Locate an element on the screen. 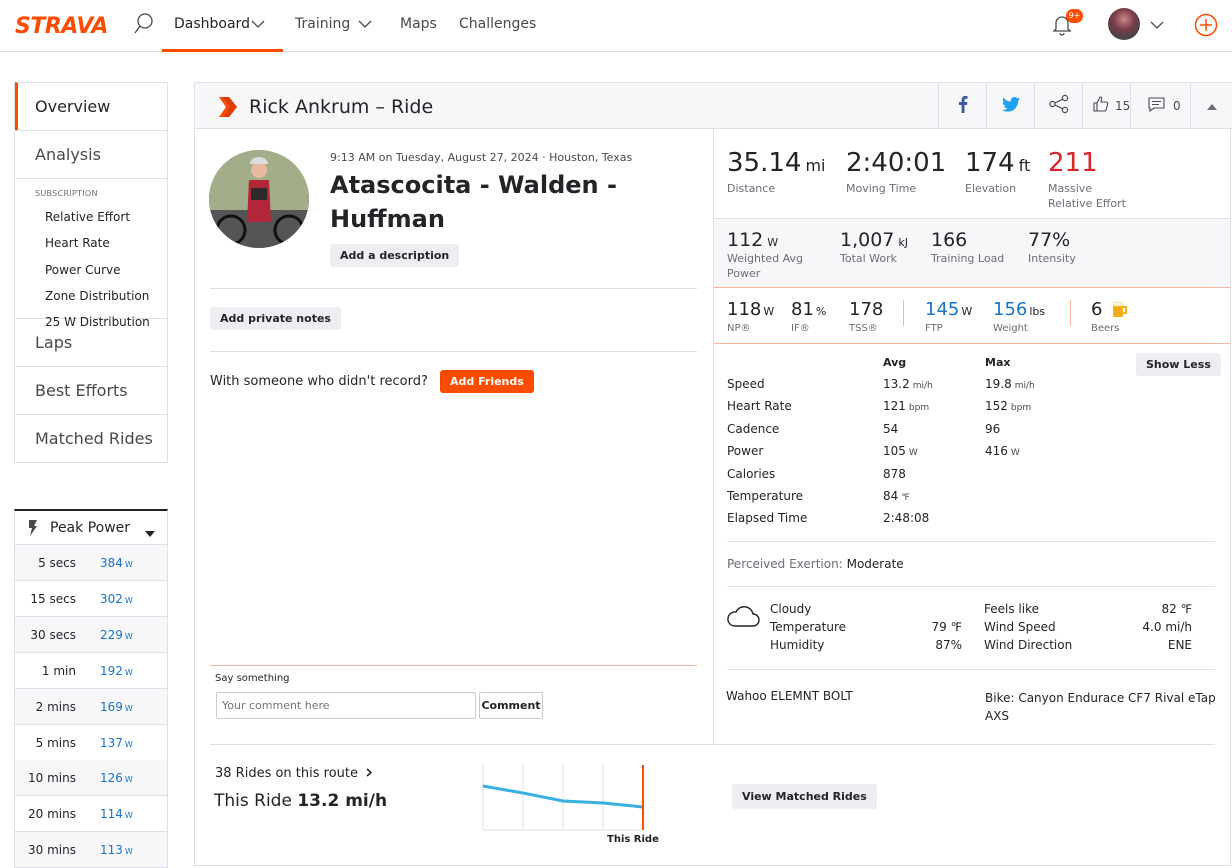 The image size is (1232, 868). comments-button: 0 is located at coordinates (1160, 105).